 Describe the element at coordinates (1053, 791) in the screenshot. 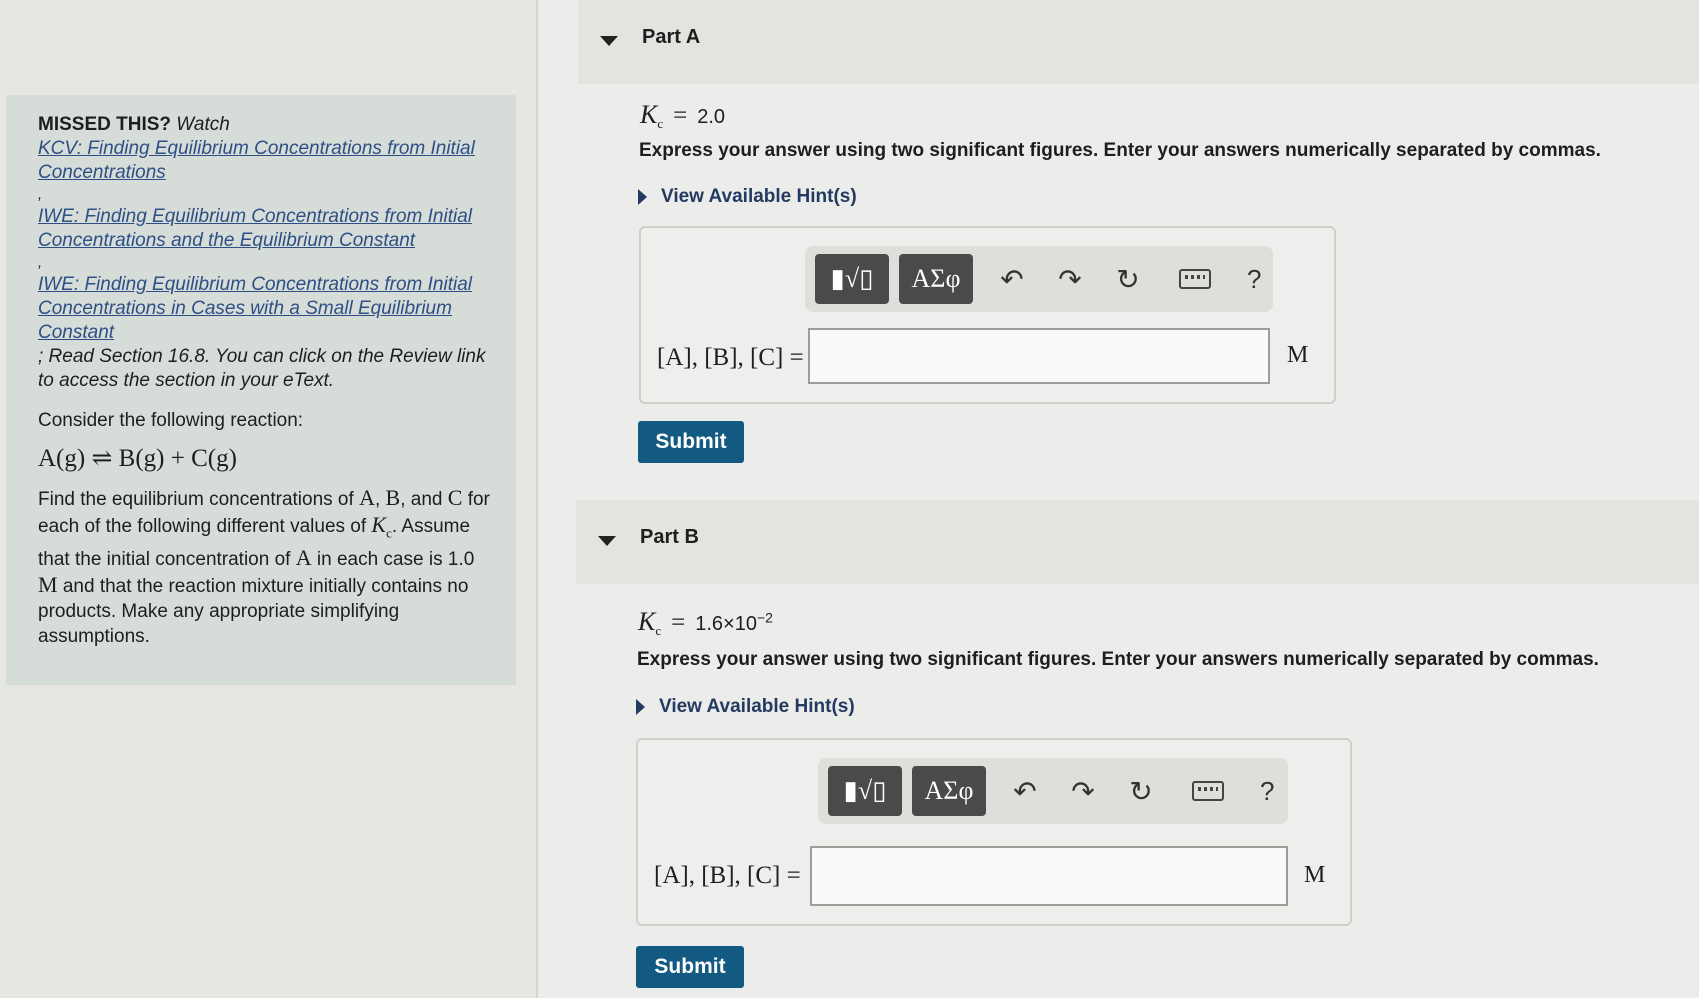

I see `part-b-math-toolbar: ▮√▯ ΑΣφ ↶ ↷ ↻ ?` at that location.